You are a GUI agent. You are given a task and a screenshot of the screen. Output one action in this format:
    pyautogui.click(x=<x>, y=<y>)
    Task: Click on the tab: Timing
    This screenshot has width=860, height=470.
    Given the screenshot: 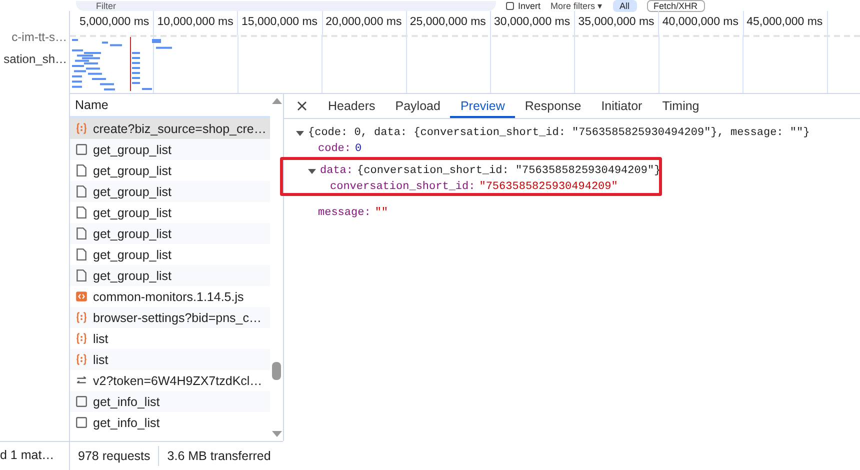 What is the action you would take?
    pyautogui.click(x=681, y=106)
    